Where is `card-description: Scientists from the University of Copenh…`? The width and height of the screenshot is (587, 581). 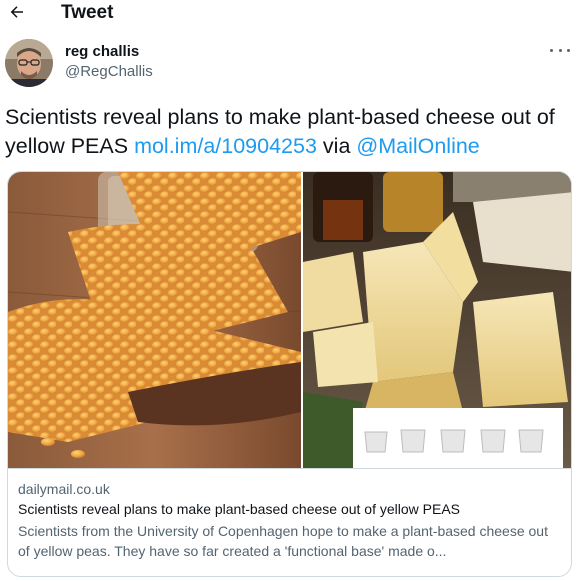
card-description: Scientists from the University of Copenh… is located at coordinates (283, 541).